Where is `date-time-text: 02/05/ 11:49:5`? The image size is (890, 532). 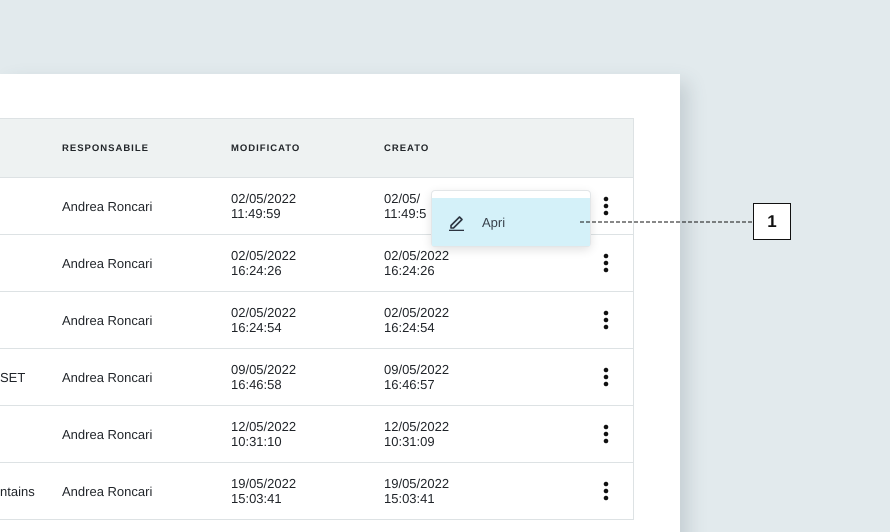
date-time-text: 02/05/ 11:49:5 is located at coordinates (406, 206).